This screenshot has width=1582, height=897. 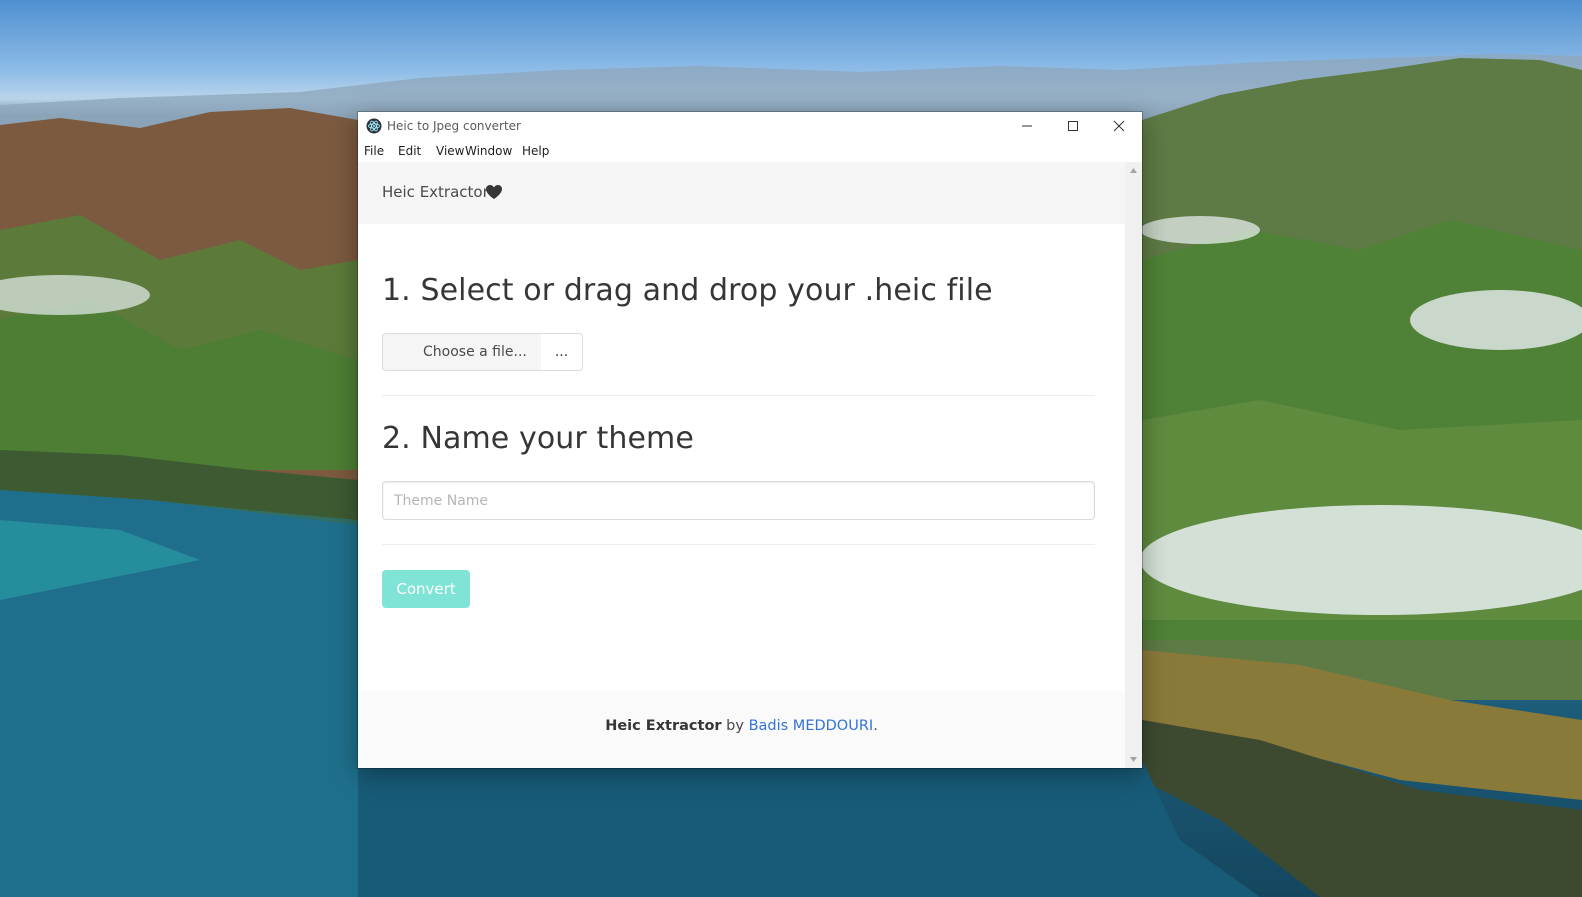 I want to click on theme-name-input, so click(x=738, y=500).